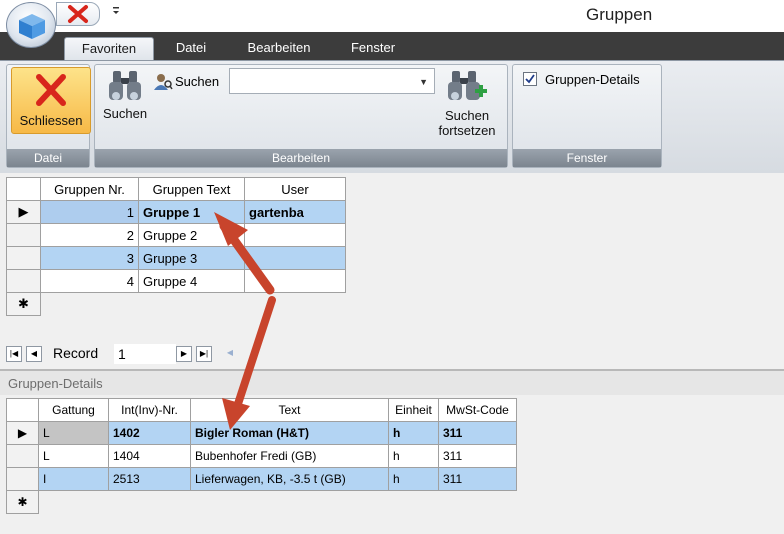 The image size is (784, 534). What do you see at coordinates (332, 81) in the screenshot?
I see `search-combobox: ▼` at bounding box center [332, 81].